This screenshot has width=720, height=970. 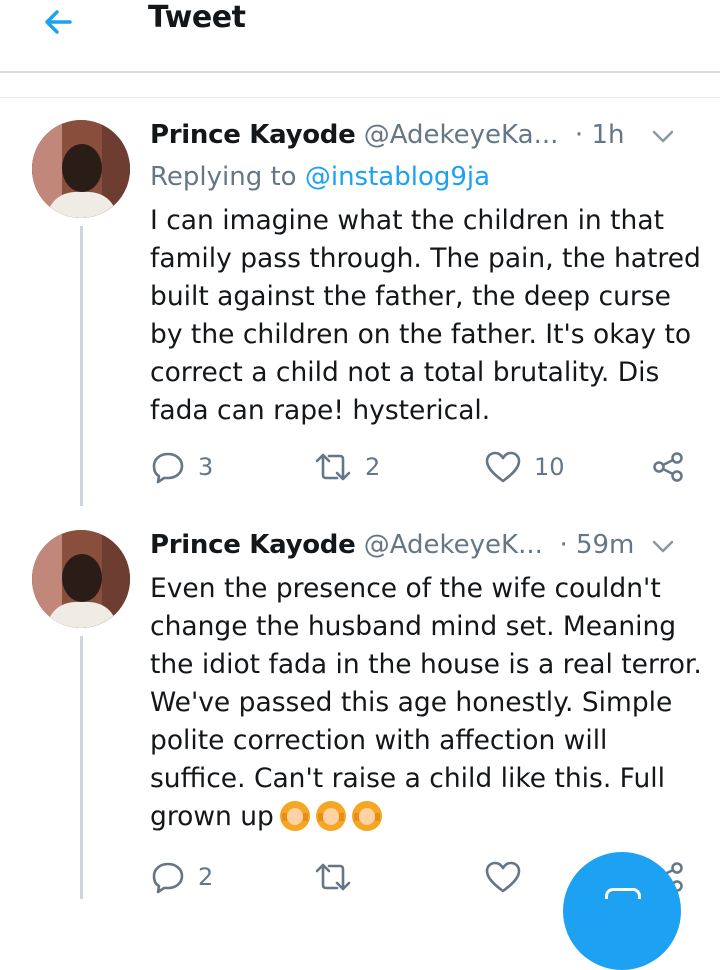 What do you see at coordinates (320, 410) in the screenshot?
I see `tweet-text-line: fada can rape! hysterical.` at bounding box center [320, 410].